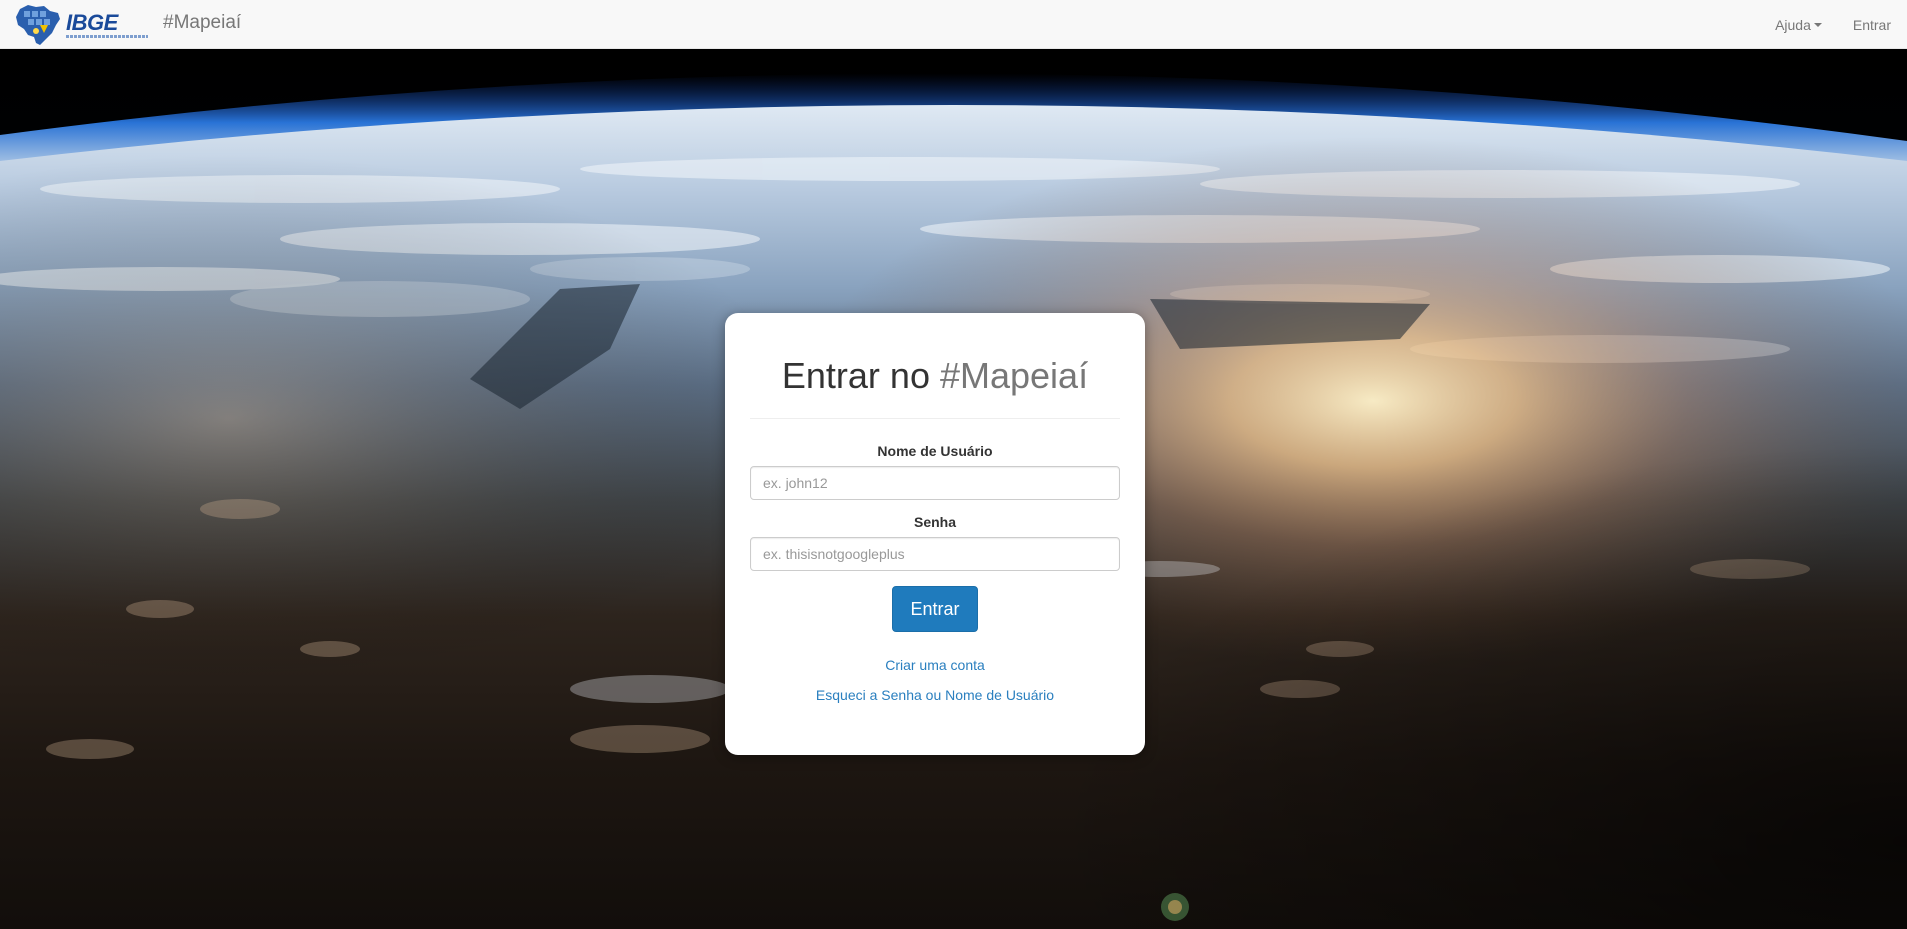 Image resolution: width=1907 pixels, height=929 pixels. What do you see at coordinates (855, 375) in the screenshot?
I see `login-title-prefix: Entrar no` at bounding box center [855, 375].